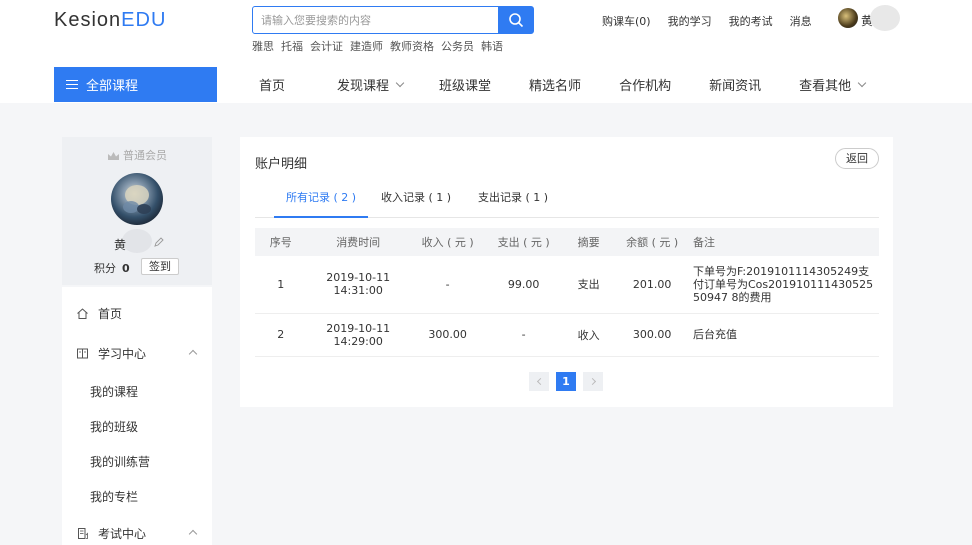 This screenshot has width=972, height=545. I want to click on hot-word-accounting: 会计证, so click(326, 46).